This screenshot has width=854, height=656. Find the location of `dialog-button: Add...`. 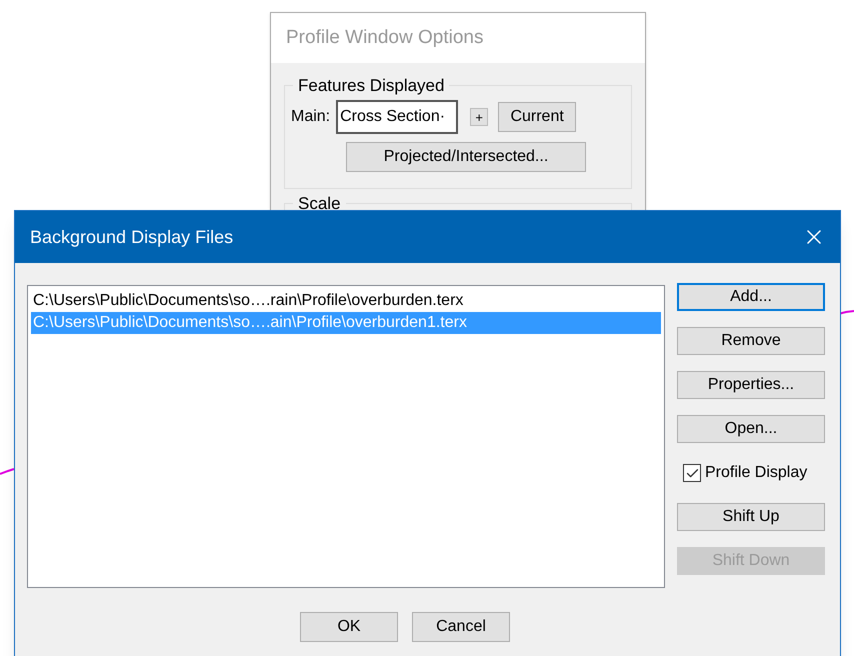

dialog-button: Add... is located at coordinates (751, 297).